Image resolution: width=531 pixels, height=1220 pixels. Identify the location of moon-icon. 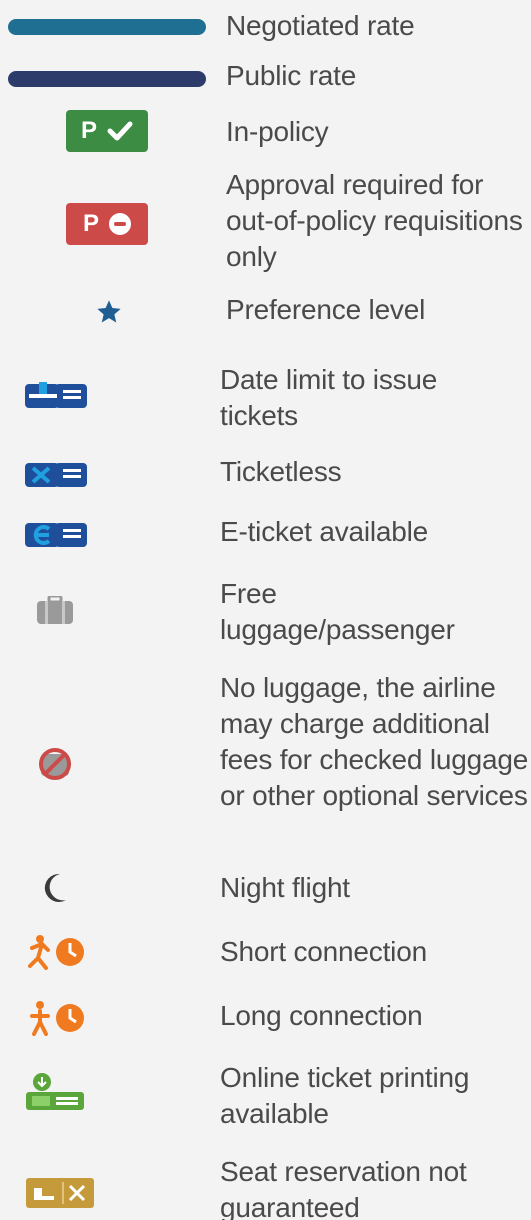
(54, 888).